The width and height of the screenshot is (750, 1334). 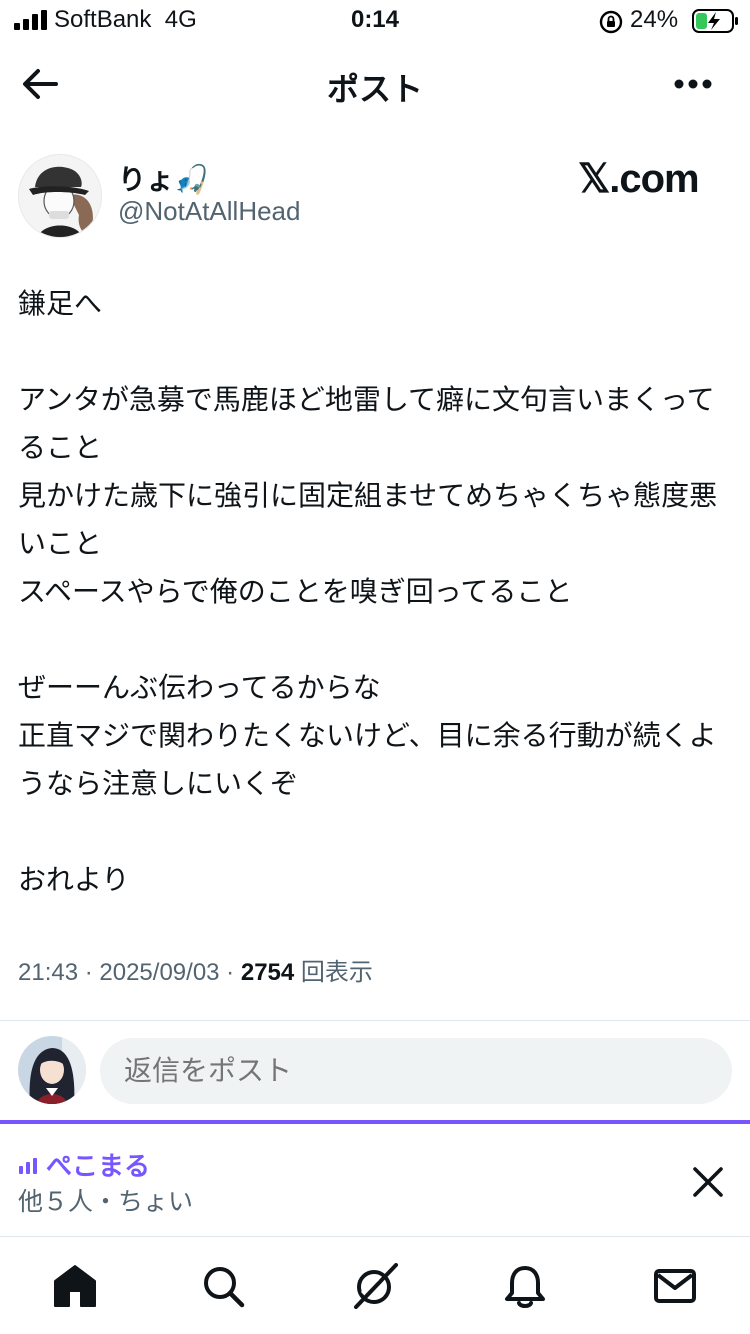 I want to click on live-audio-icon, so click(x=28, y=1166).